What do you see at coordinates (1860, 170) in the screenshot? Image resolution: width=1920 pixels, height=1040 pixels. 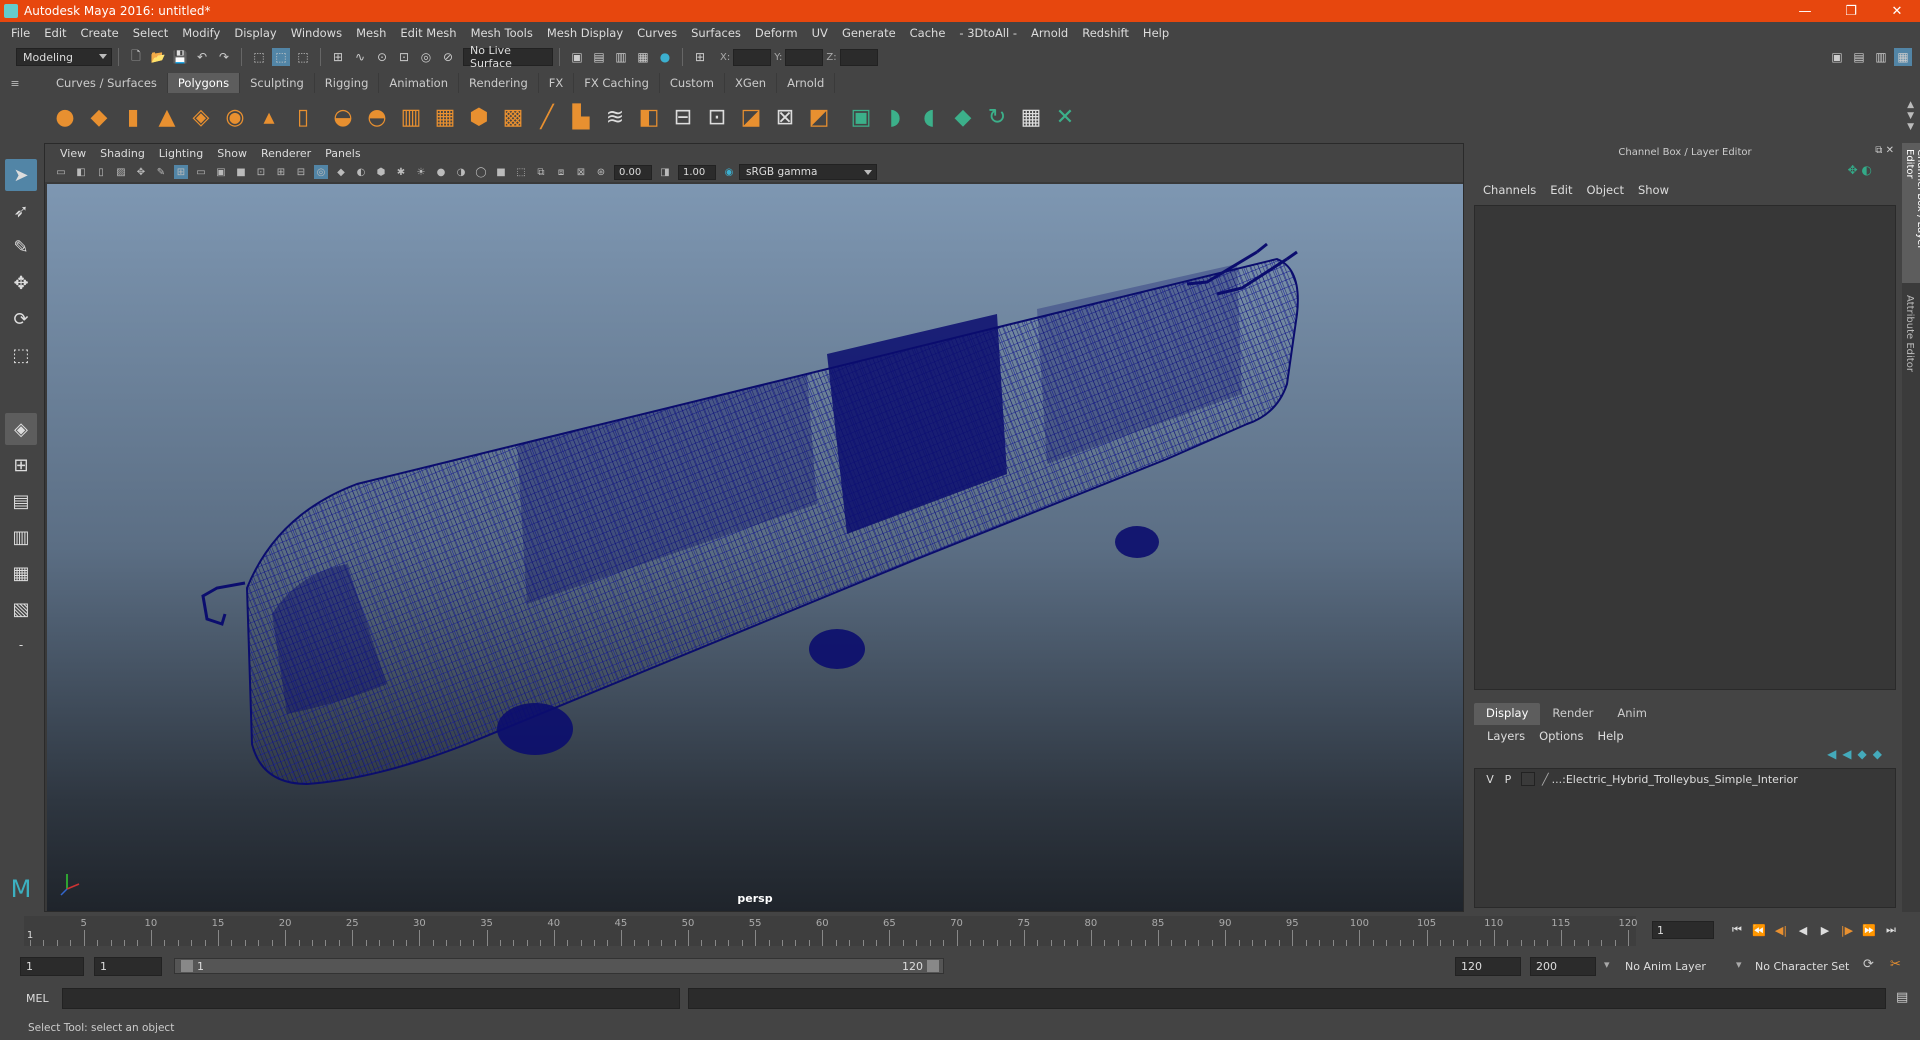 I see `channel-box-tool-icons: ✥ ◐` at bounding box center [1860, 170].